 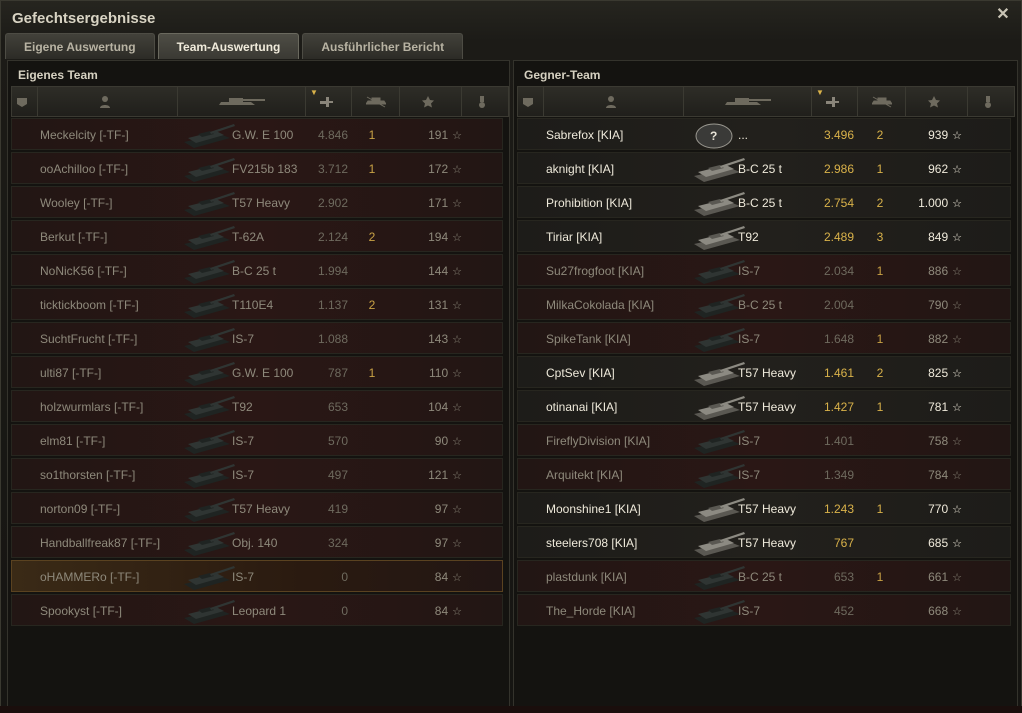 I want to click on player-name: FireflyDivision [KIA], so click(x=598, y=441).